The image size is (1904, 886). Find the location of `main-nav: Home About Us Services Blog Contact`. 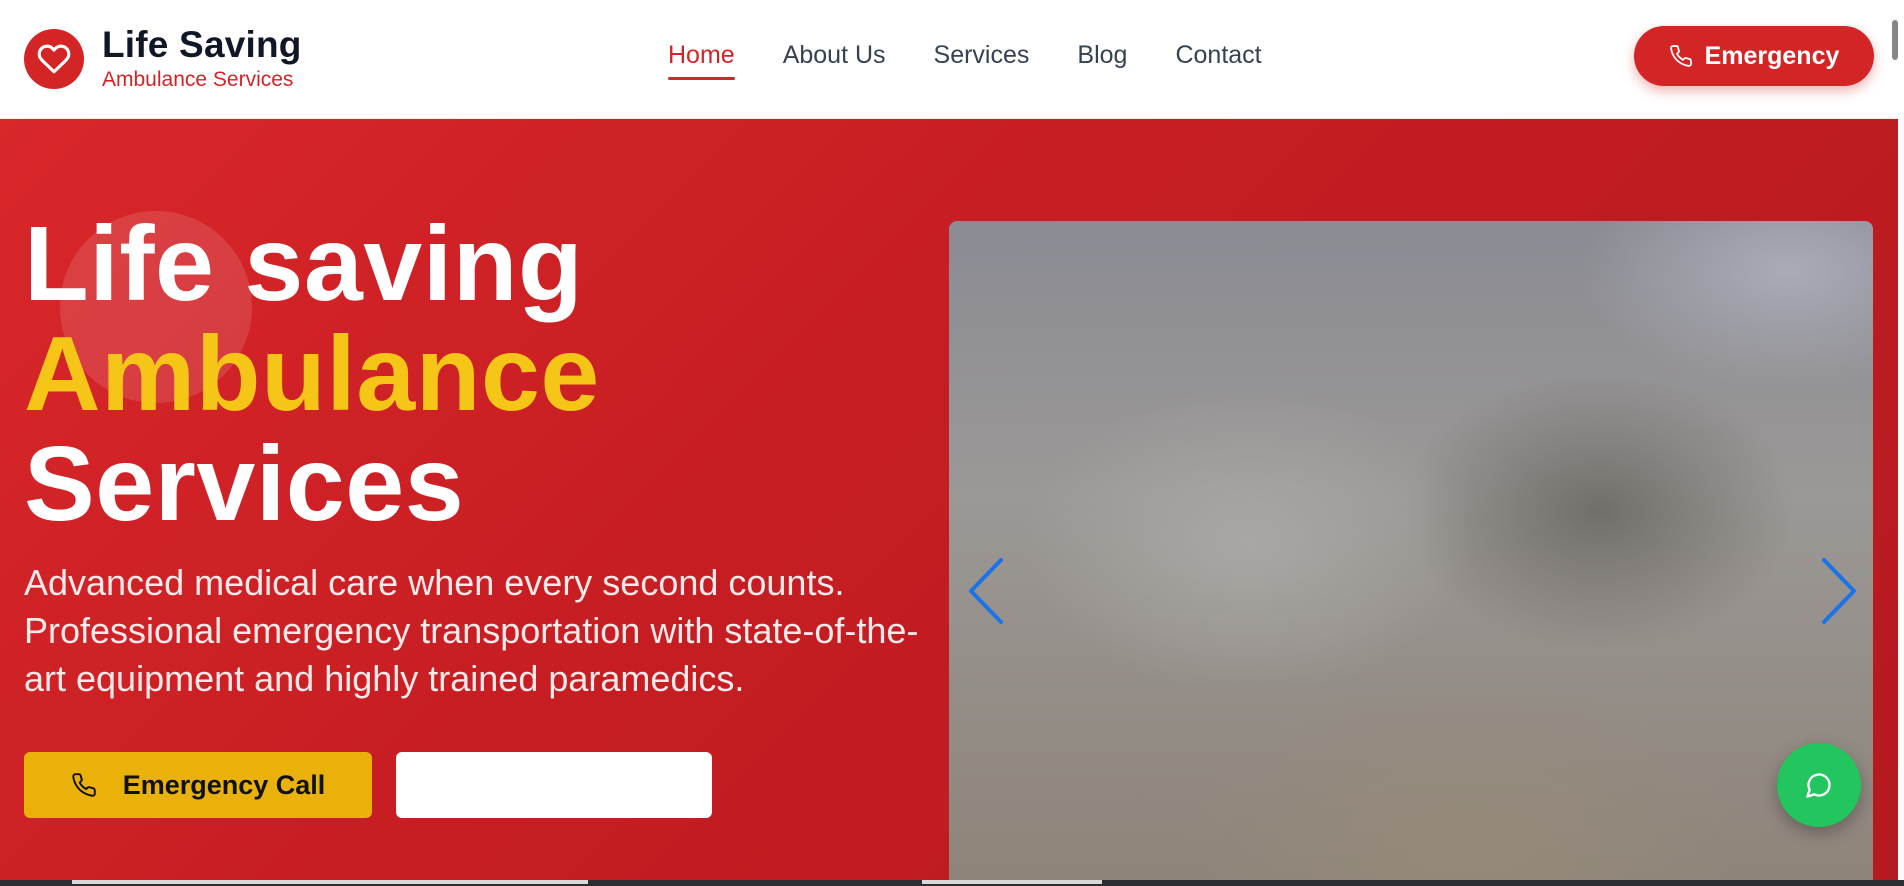

main-nav: Home About Us Services Blog Contact is located at coordinates (989, 60).